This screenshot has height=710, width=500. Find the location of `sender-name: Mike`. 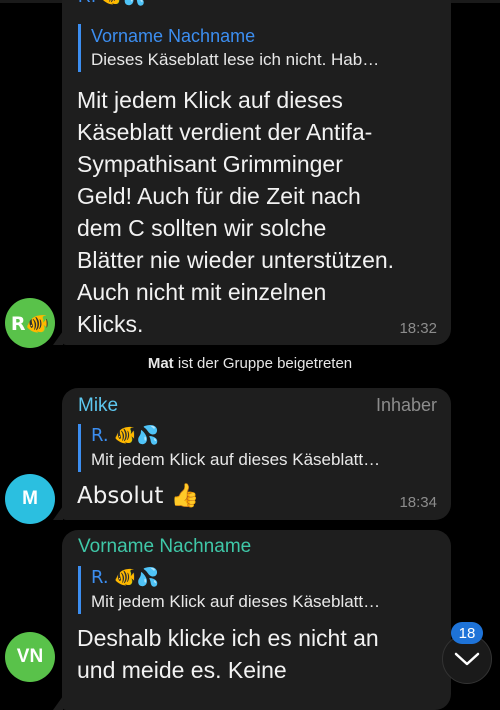

sender-name: Mike is located at coordinates (98, 406).